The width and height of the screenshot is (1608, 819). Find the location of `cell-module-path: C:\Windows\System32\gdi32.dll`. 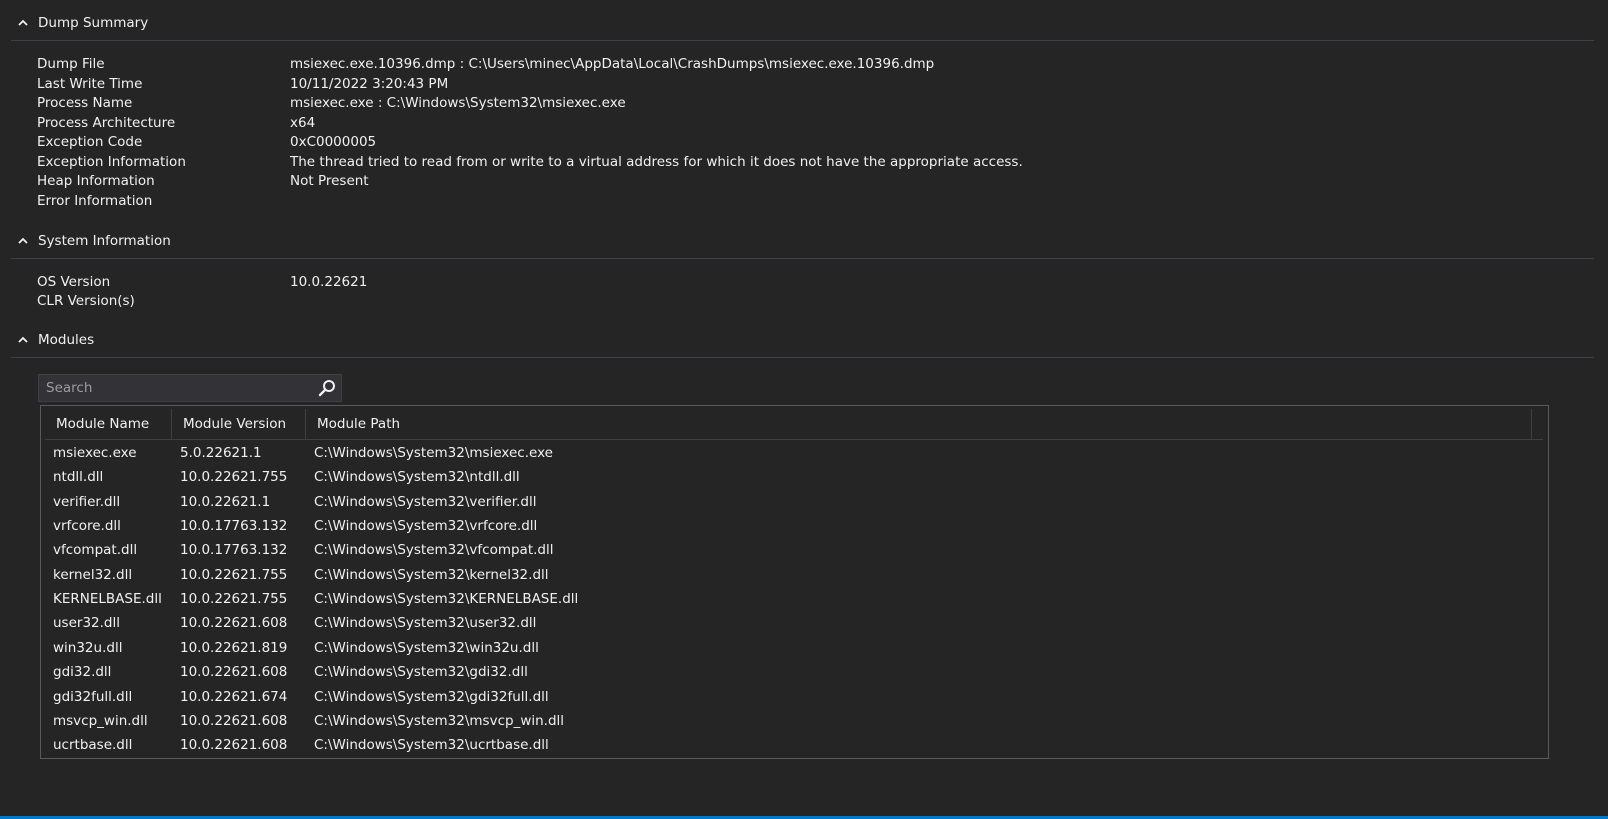

cell-module-path: C:\Windows\System32\gdi32.dll is located at coordinates (421, 672).